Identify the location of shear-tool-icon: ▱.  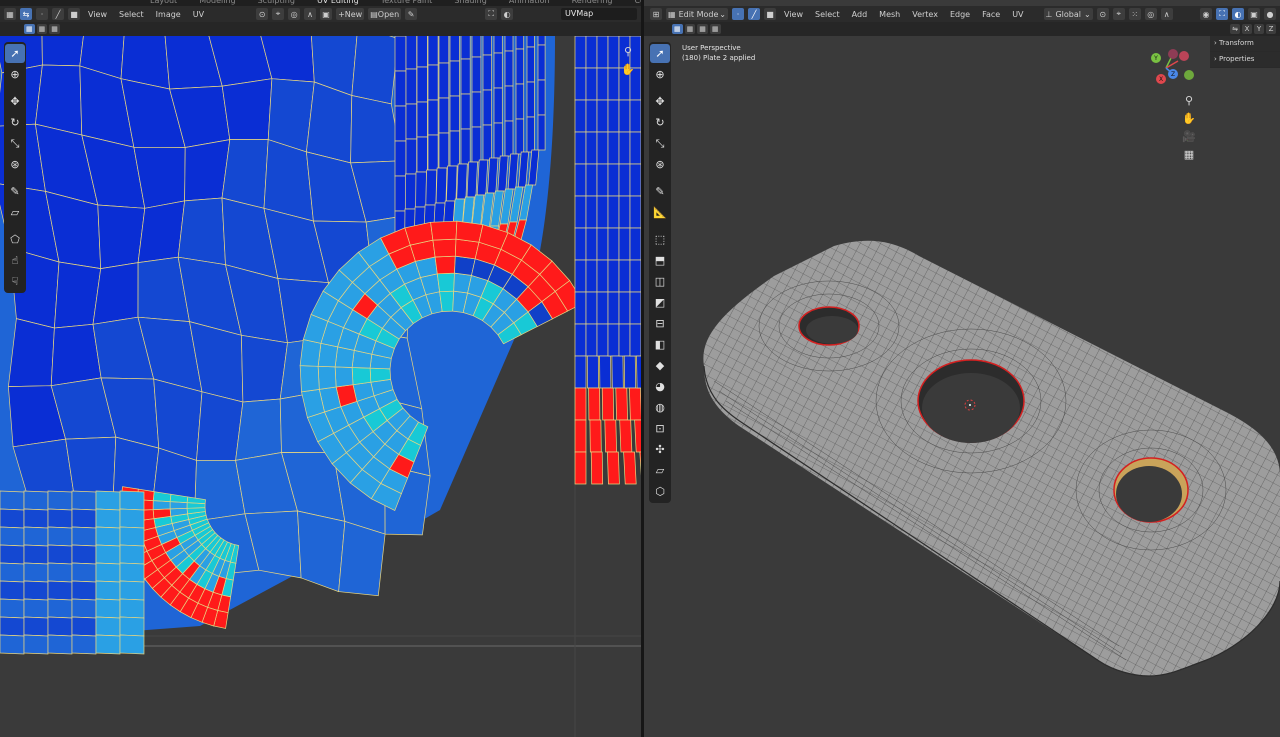
(660, 470).